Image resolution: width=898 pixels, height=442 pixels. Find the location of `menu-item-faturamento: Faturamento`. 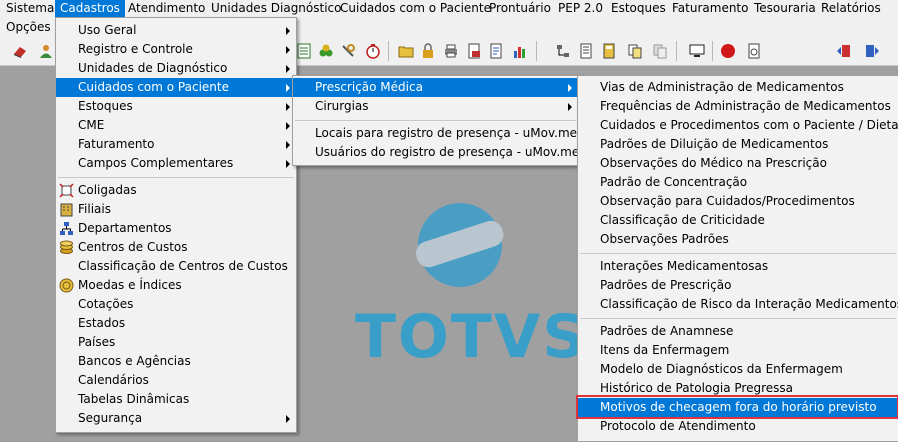

menu-item-faturamento: Faturamento is located at coordinates (176, 144).